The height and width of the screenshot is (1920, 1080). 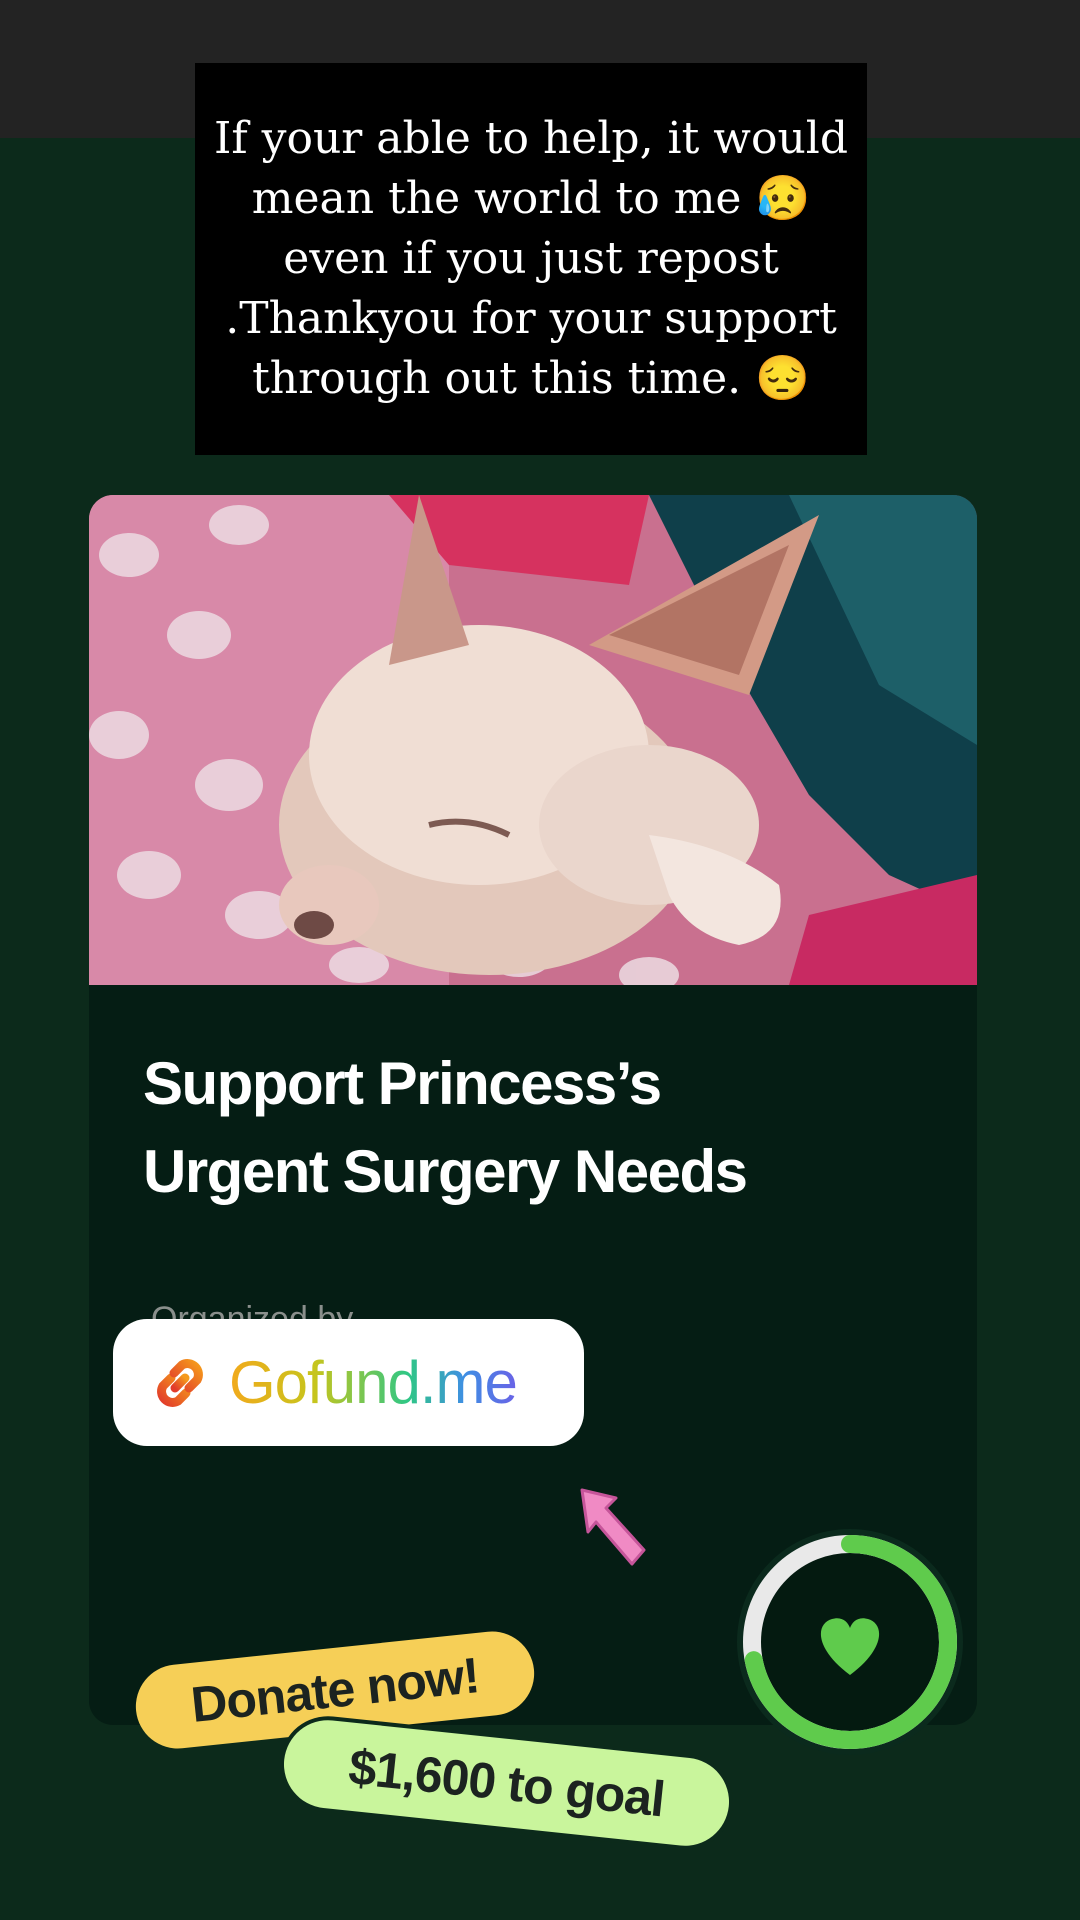 I want to click on goal-label: $1,600 to goal, so click(x=506, y=1783).